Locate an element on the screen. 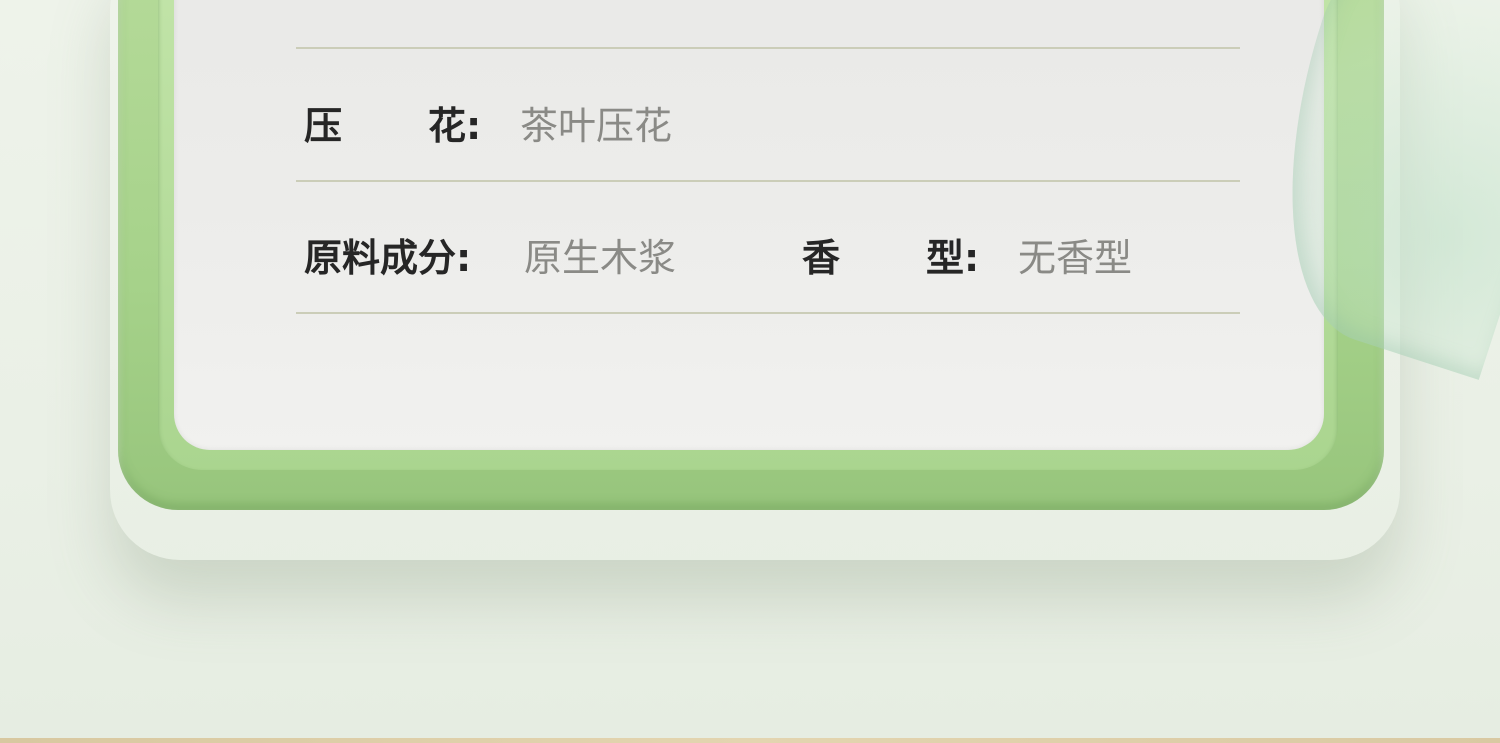 The height and width of the screenshot is (743, 1500). bottom-edge-strip is located at coordinates (750, 740).